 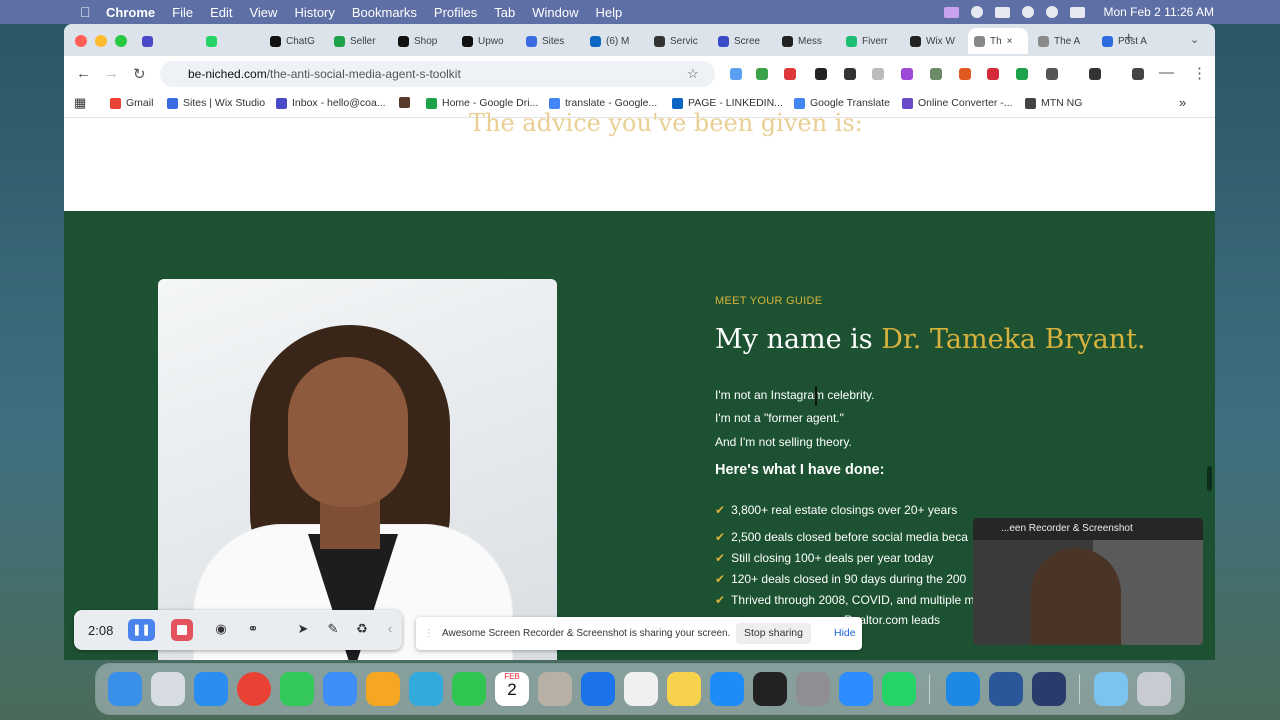 I want to click on wifi-icon, so click(x=1028, y=12).